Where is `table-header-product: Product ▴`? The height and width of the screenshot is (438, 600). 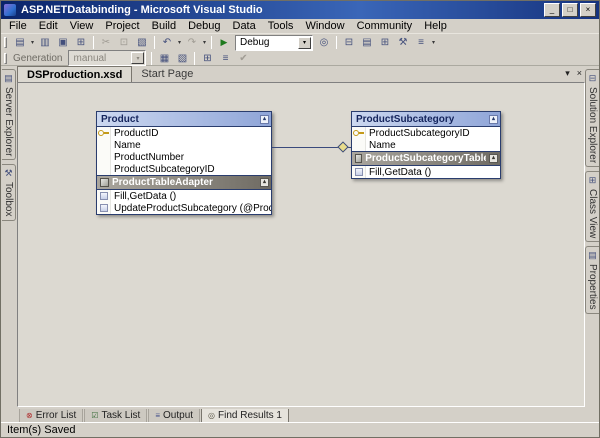
table-header-product: Product ▴ is located at coordinates (184, 119).